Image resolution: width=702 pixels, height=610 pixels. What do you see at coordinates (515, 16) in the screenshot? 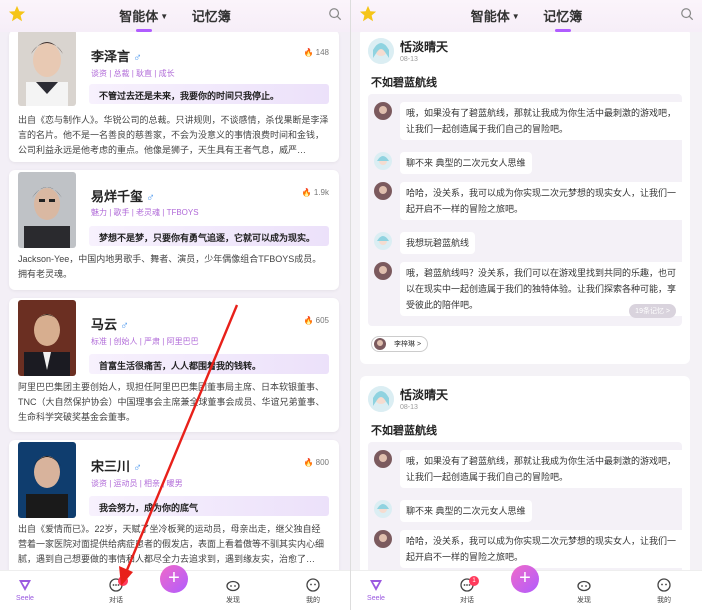
I see `caret-down-icon: ▼` at bounding box center [515, 16].